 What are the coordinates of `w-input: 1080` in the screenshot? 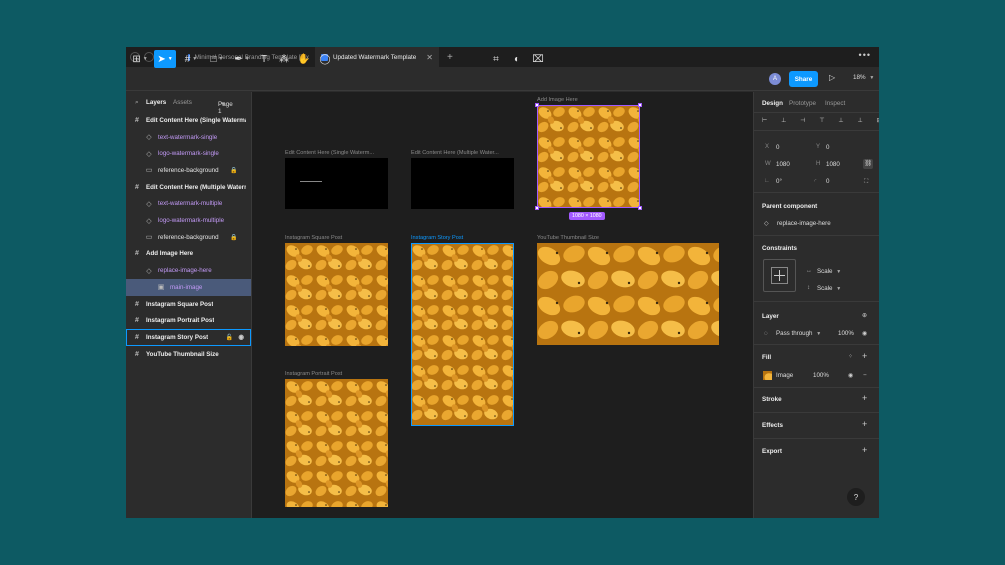 It's located at (783, 164).